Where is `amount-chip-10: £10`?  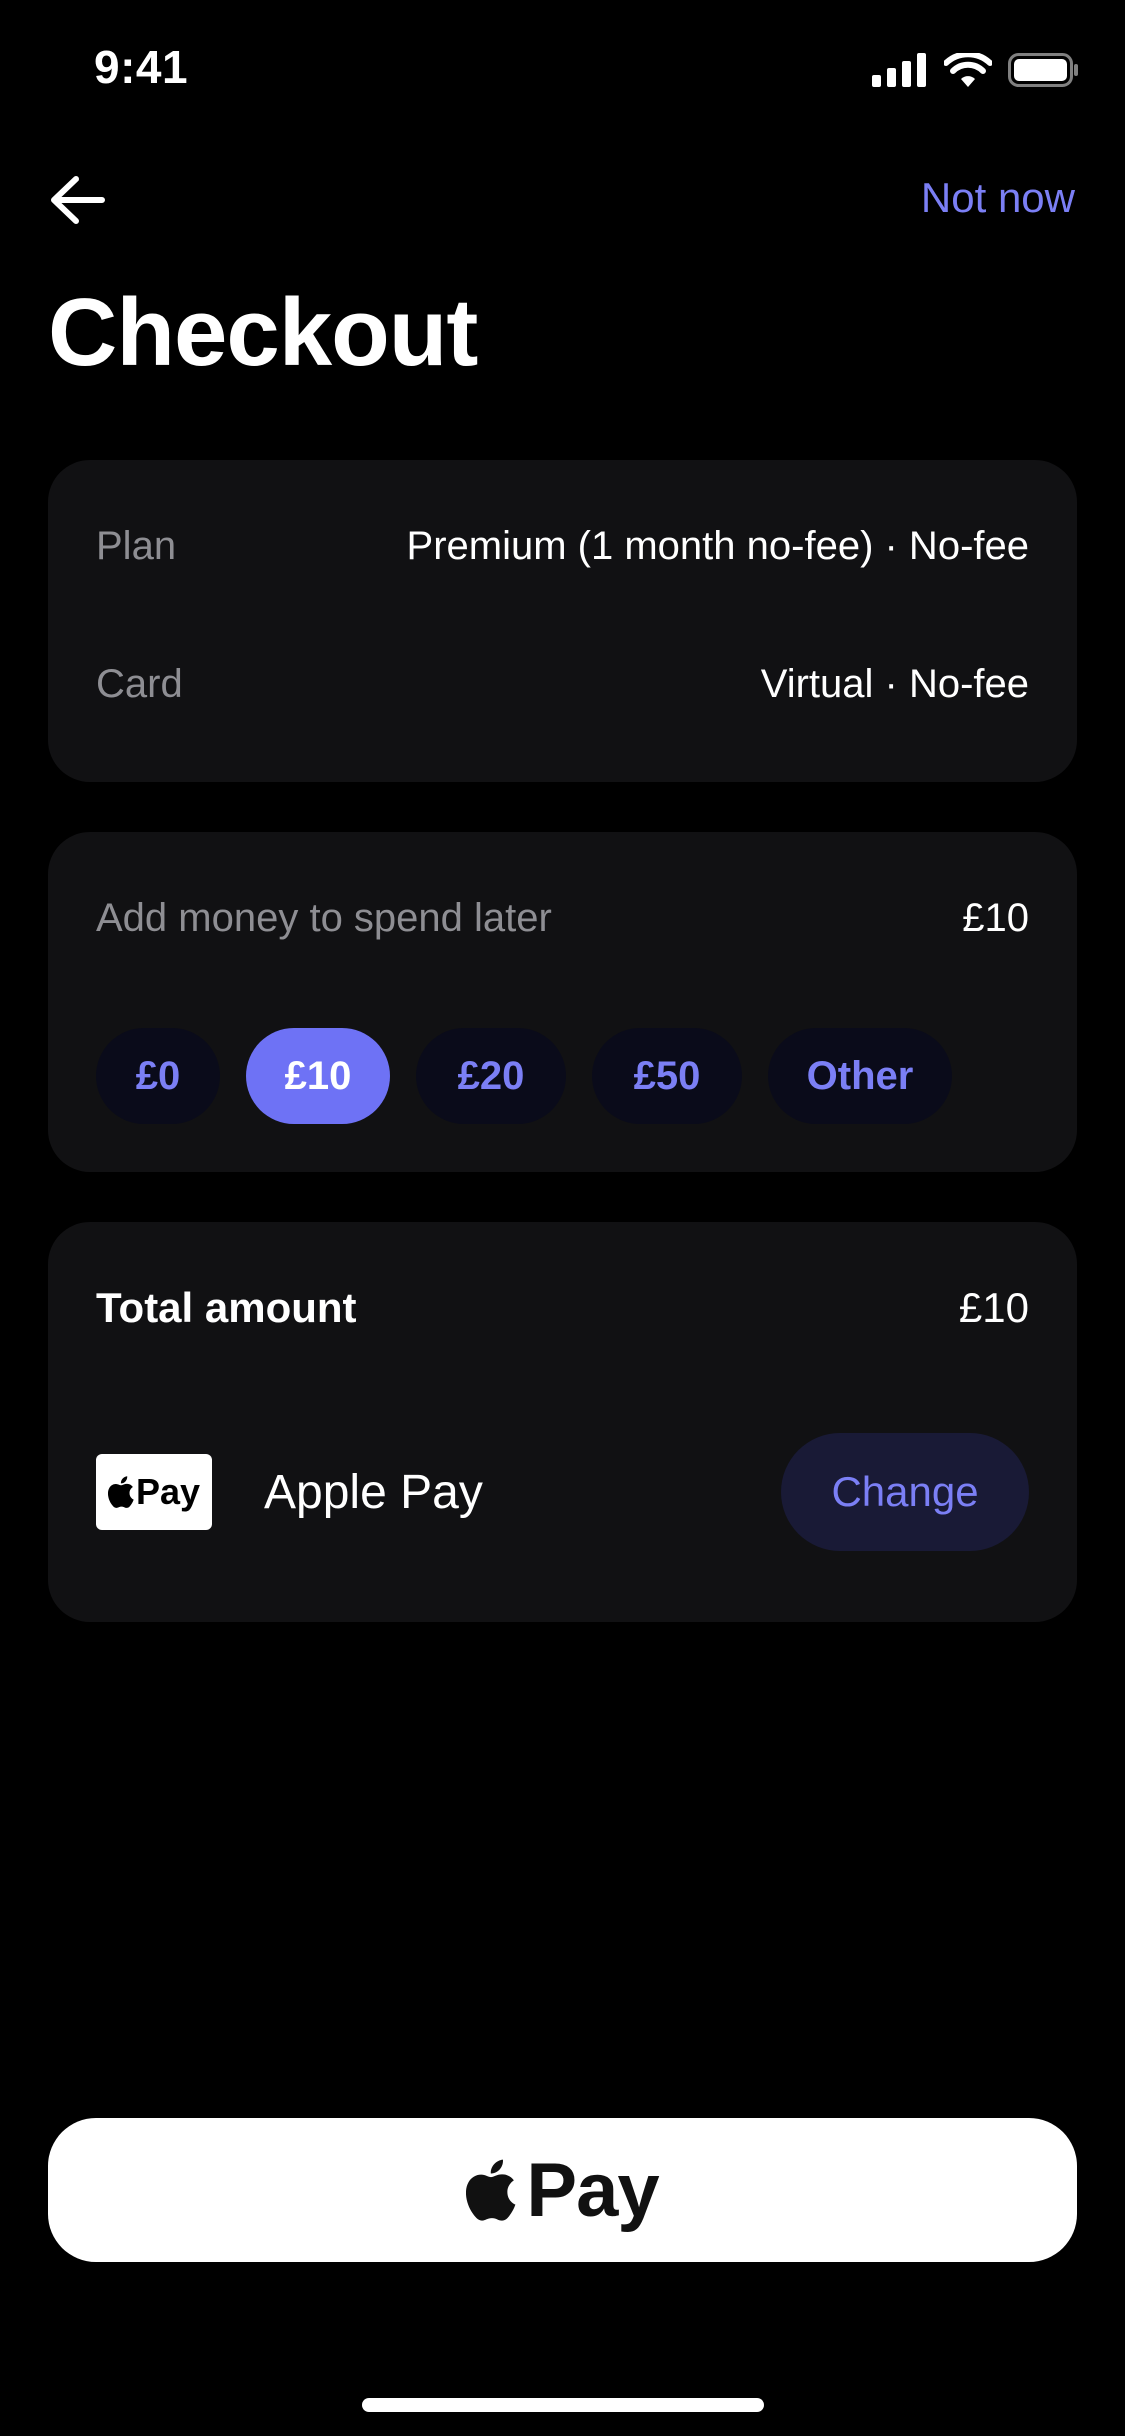 amount-chip-10: £10 is located at coordinates (318, 1076).